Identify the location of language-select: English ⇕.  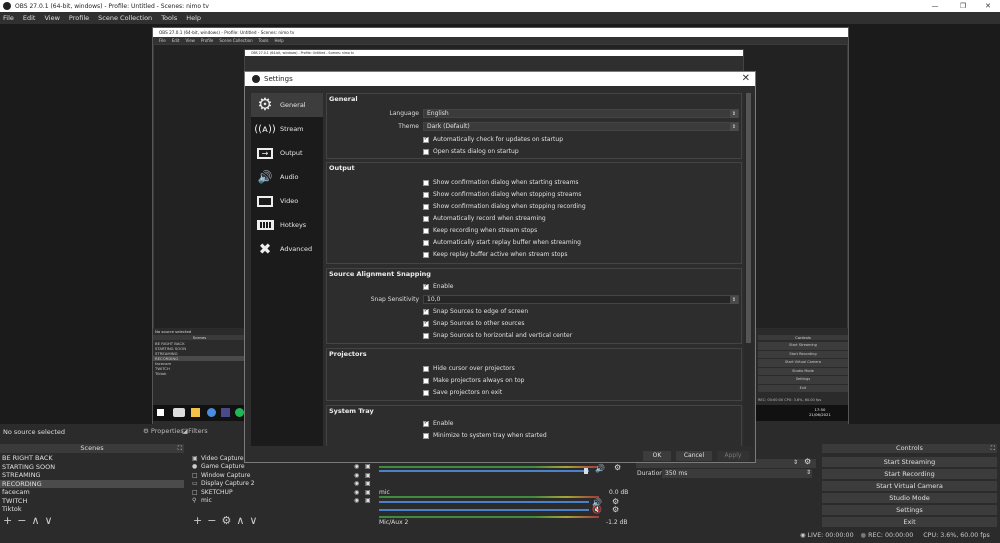
(581, 113).